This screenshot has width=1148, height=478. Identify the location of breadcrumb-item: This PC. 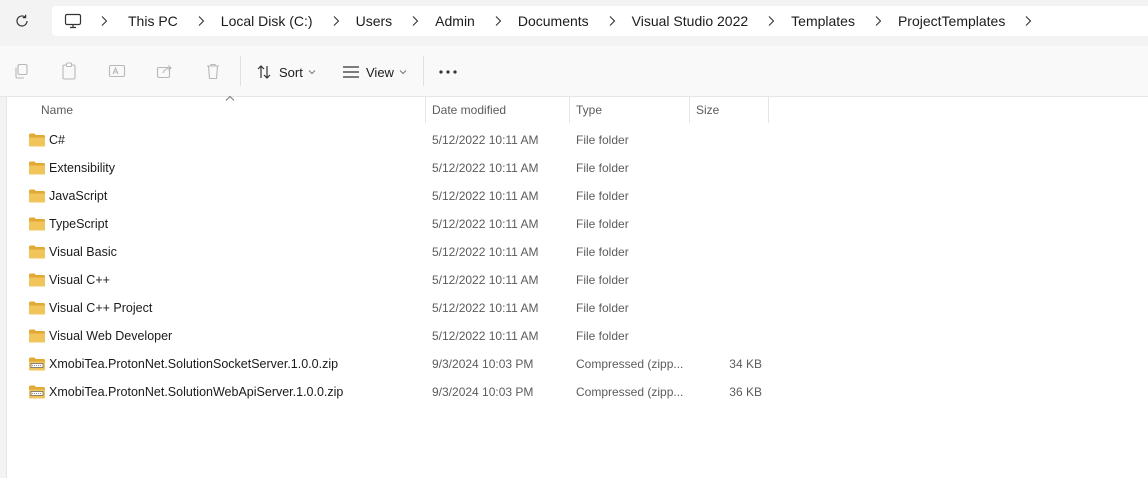
(148, 21).